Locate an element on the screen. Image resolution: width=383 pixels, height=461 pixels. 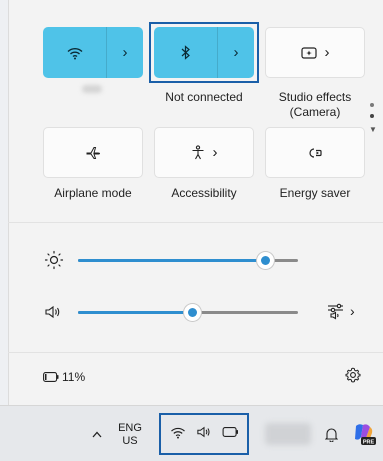
battery-status: 11% is located at coordinates (64, 377).